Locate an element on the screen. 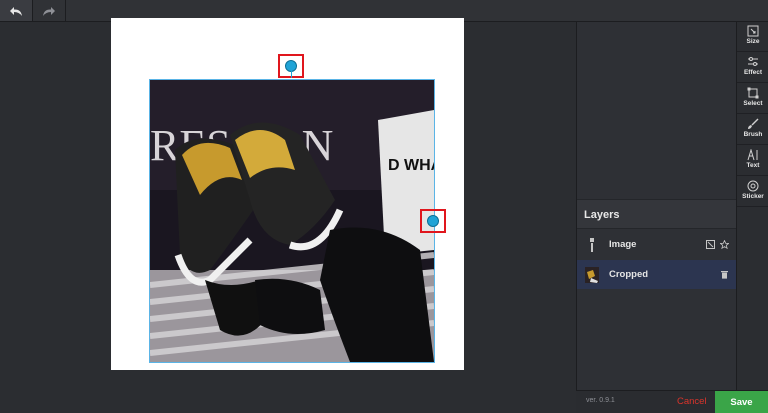 The width and height of the screenshot is (768, 413). crop-icon is located at coordinates (710, 244).